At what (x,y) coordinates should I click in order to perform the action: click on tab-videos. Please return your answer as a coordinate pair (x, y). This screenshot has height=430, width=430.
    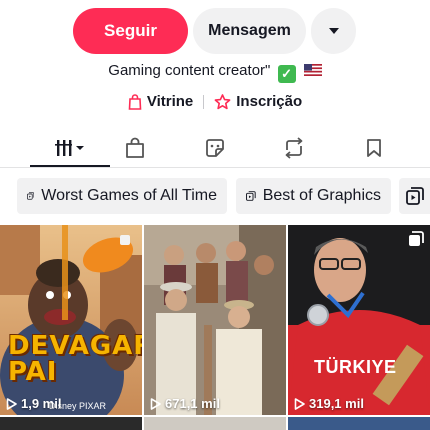
    Looking at the image, I should click on (70, 148).